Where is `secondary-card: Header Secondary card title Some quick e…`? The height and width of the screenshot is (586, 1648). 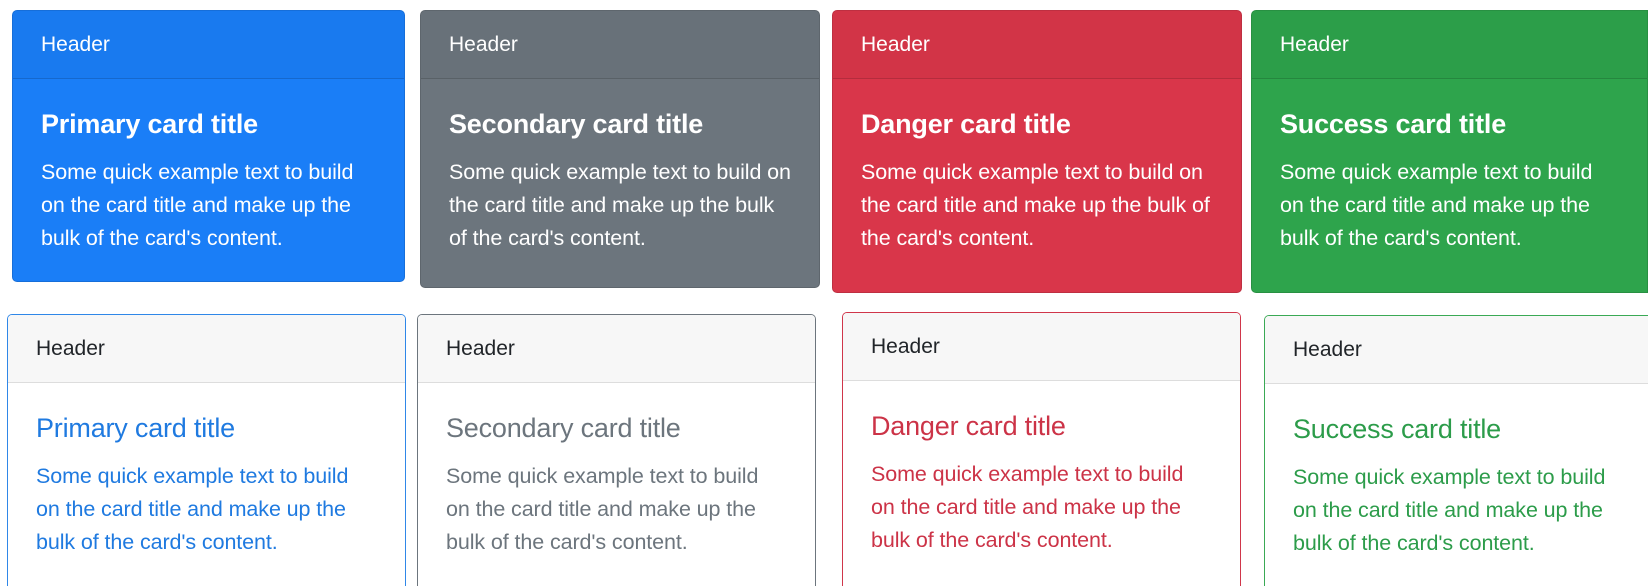
secondary-card: Header Secondary card title Some quick e… is located at coordinates (620, 149).